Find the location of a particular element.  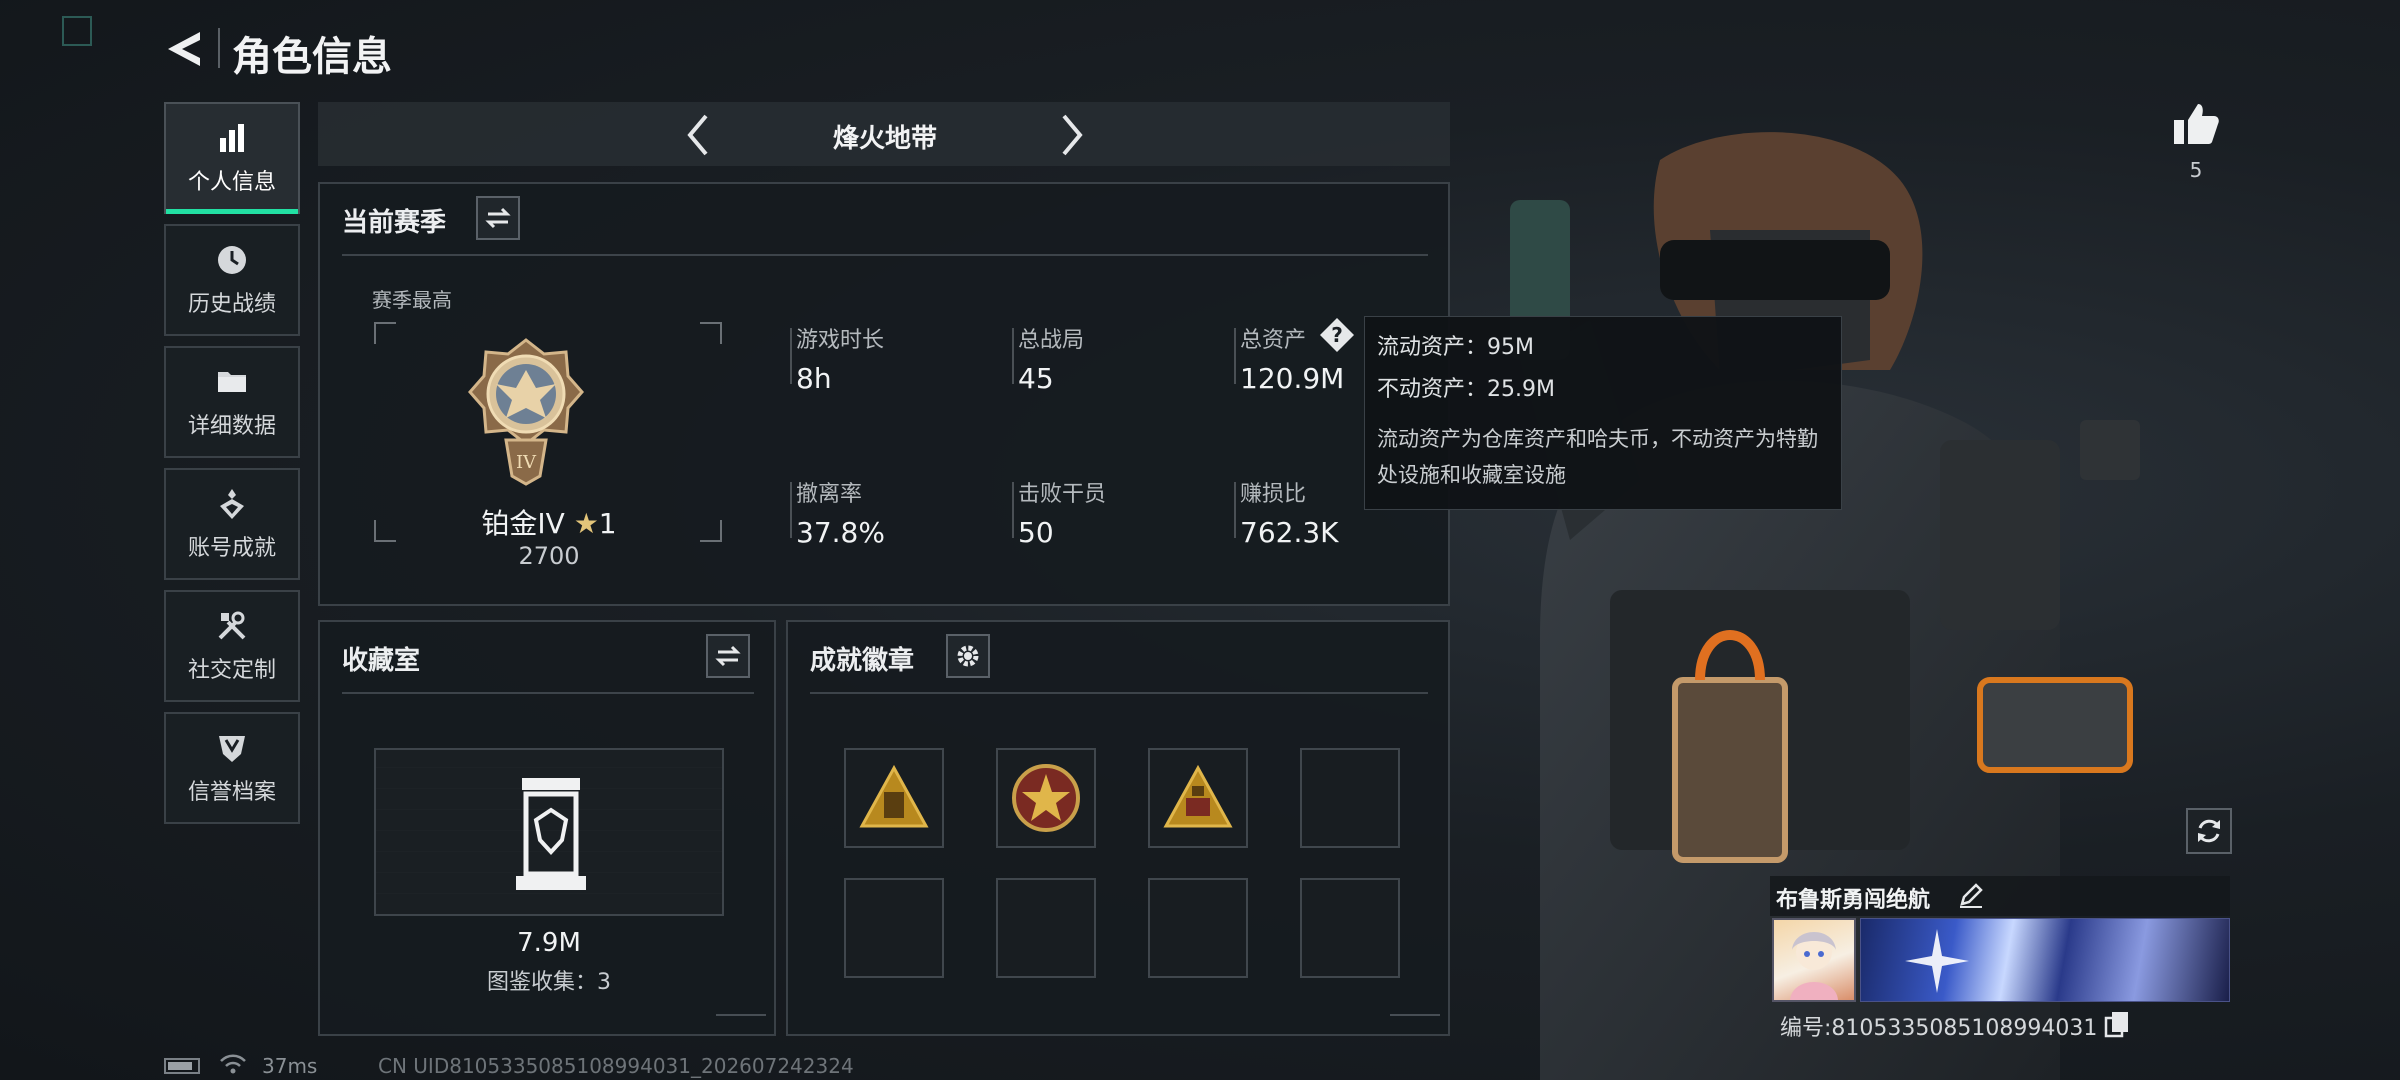

gear-icon is located at coordinates (968, 656).